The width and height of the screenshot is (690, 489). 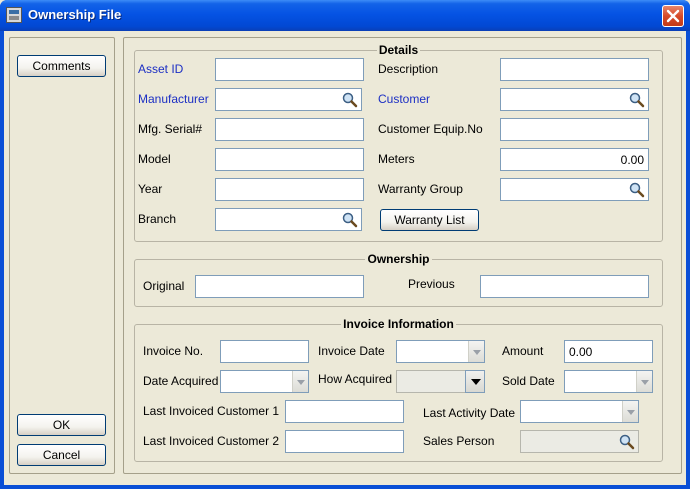 What do you see at coordinates (574, 159) in the screenshot?
I see `meters-input: 0.00` at bounding box center [574, 159].